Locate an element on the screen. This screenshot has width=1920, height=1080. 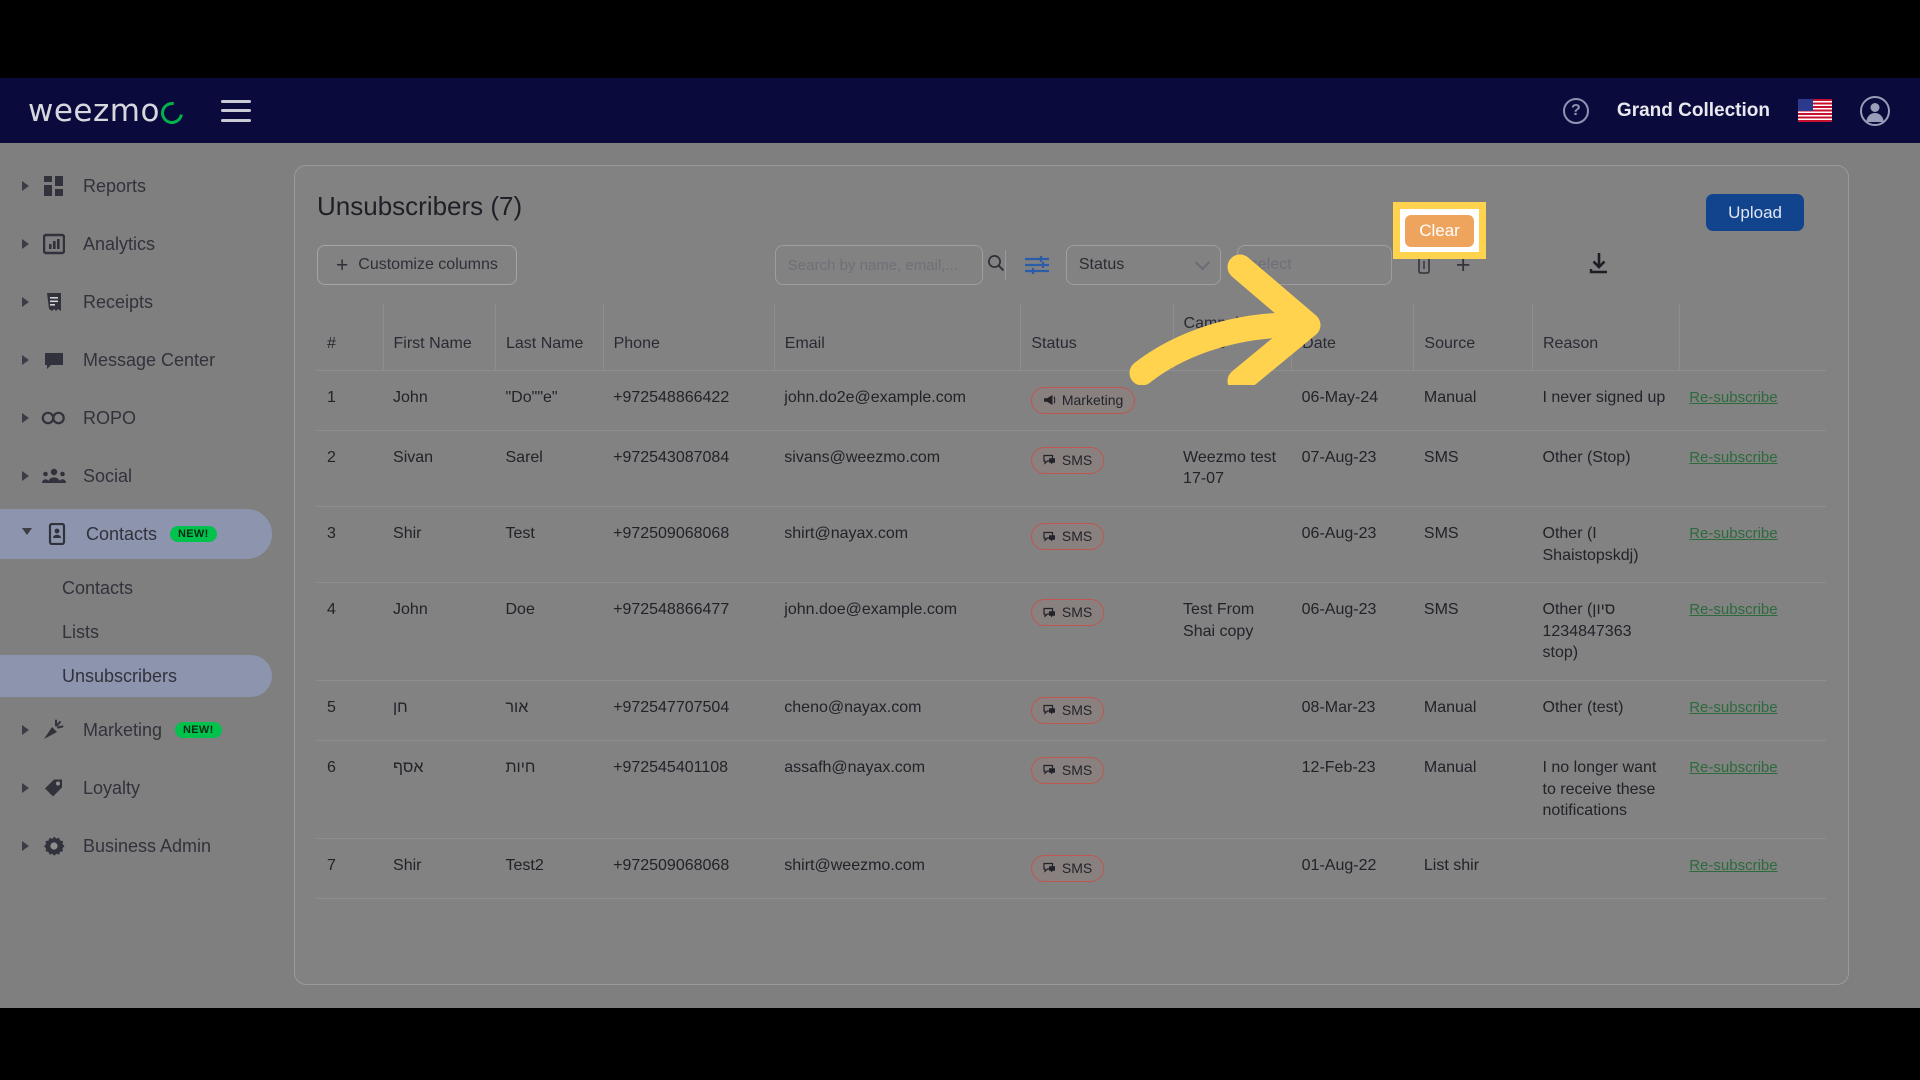
column-header-first-name: First Name is located at coordinates (440, 337).